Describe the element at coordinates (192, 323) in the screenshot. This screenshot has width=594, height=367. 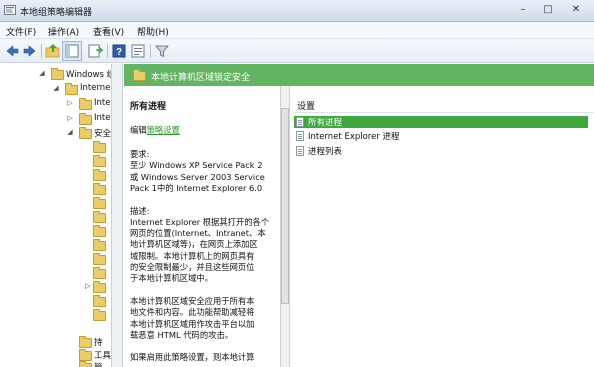
I see `description-line: 本地计算机区域用作攻击平台以加` at that location.